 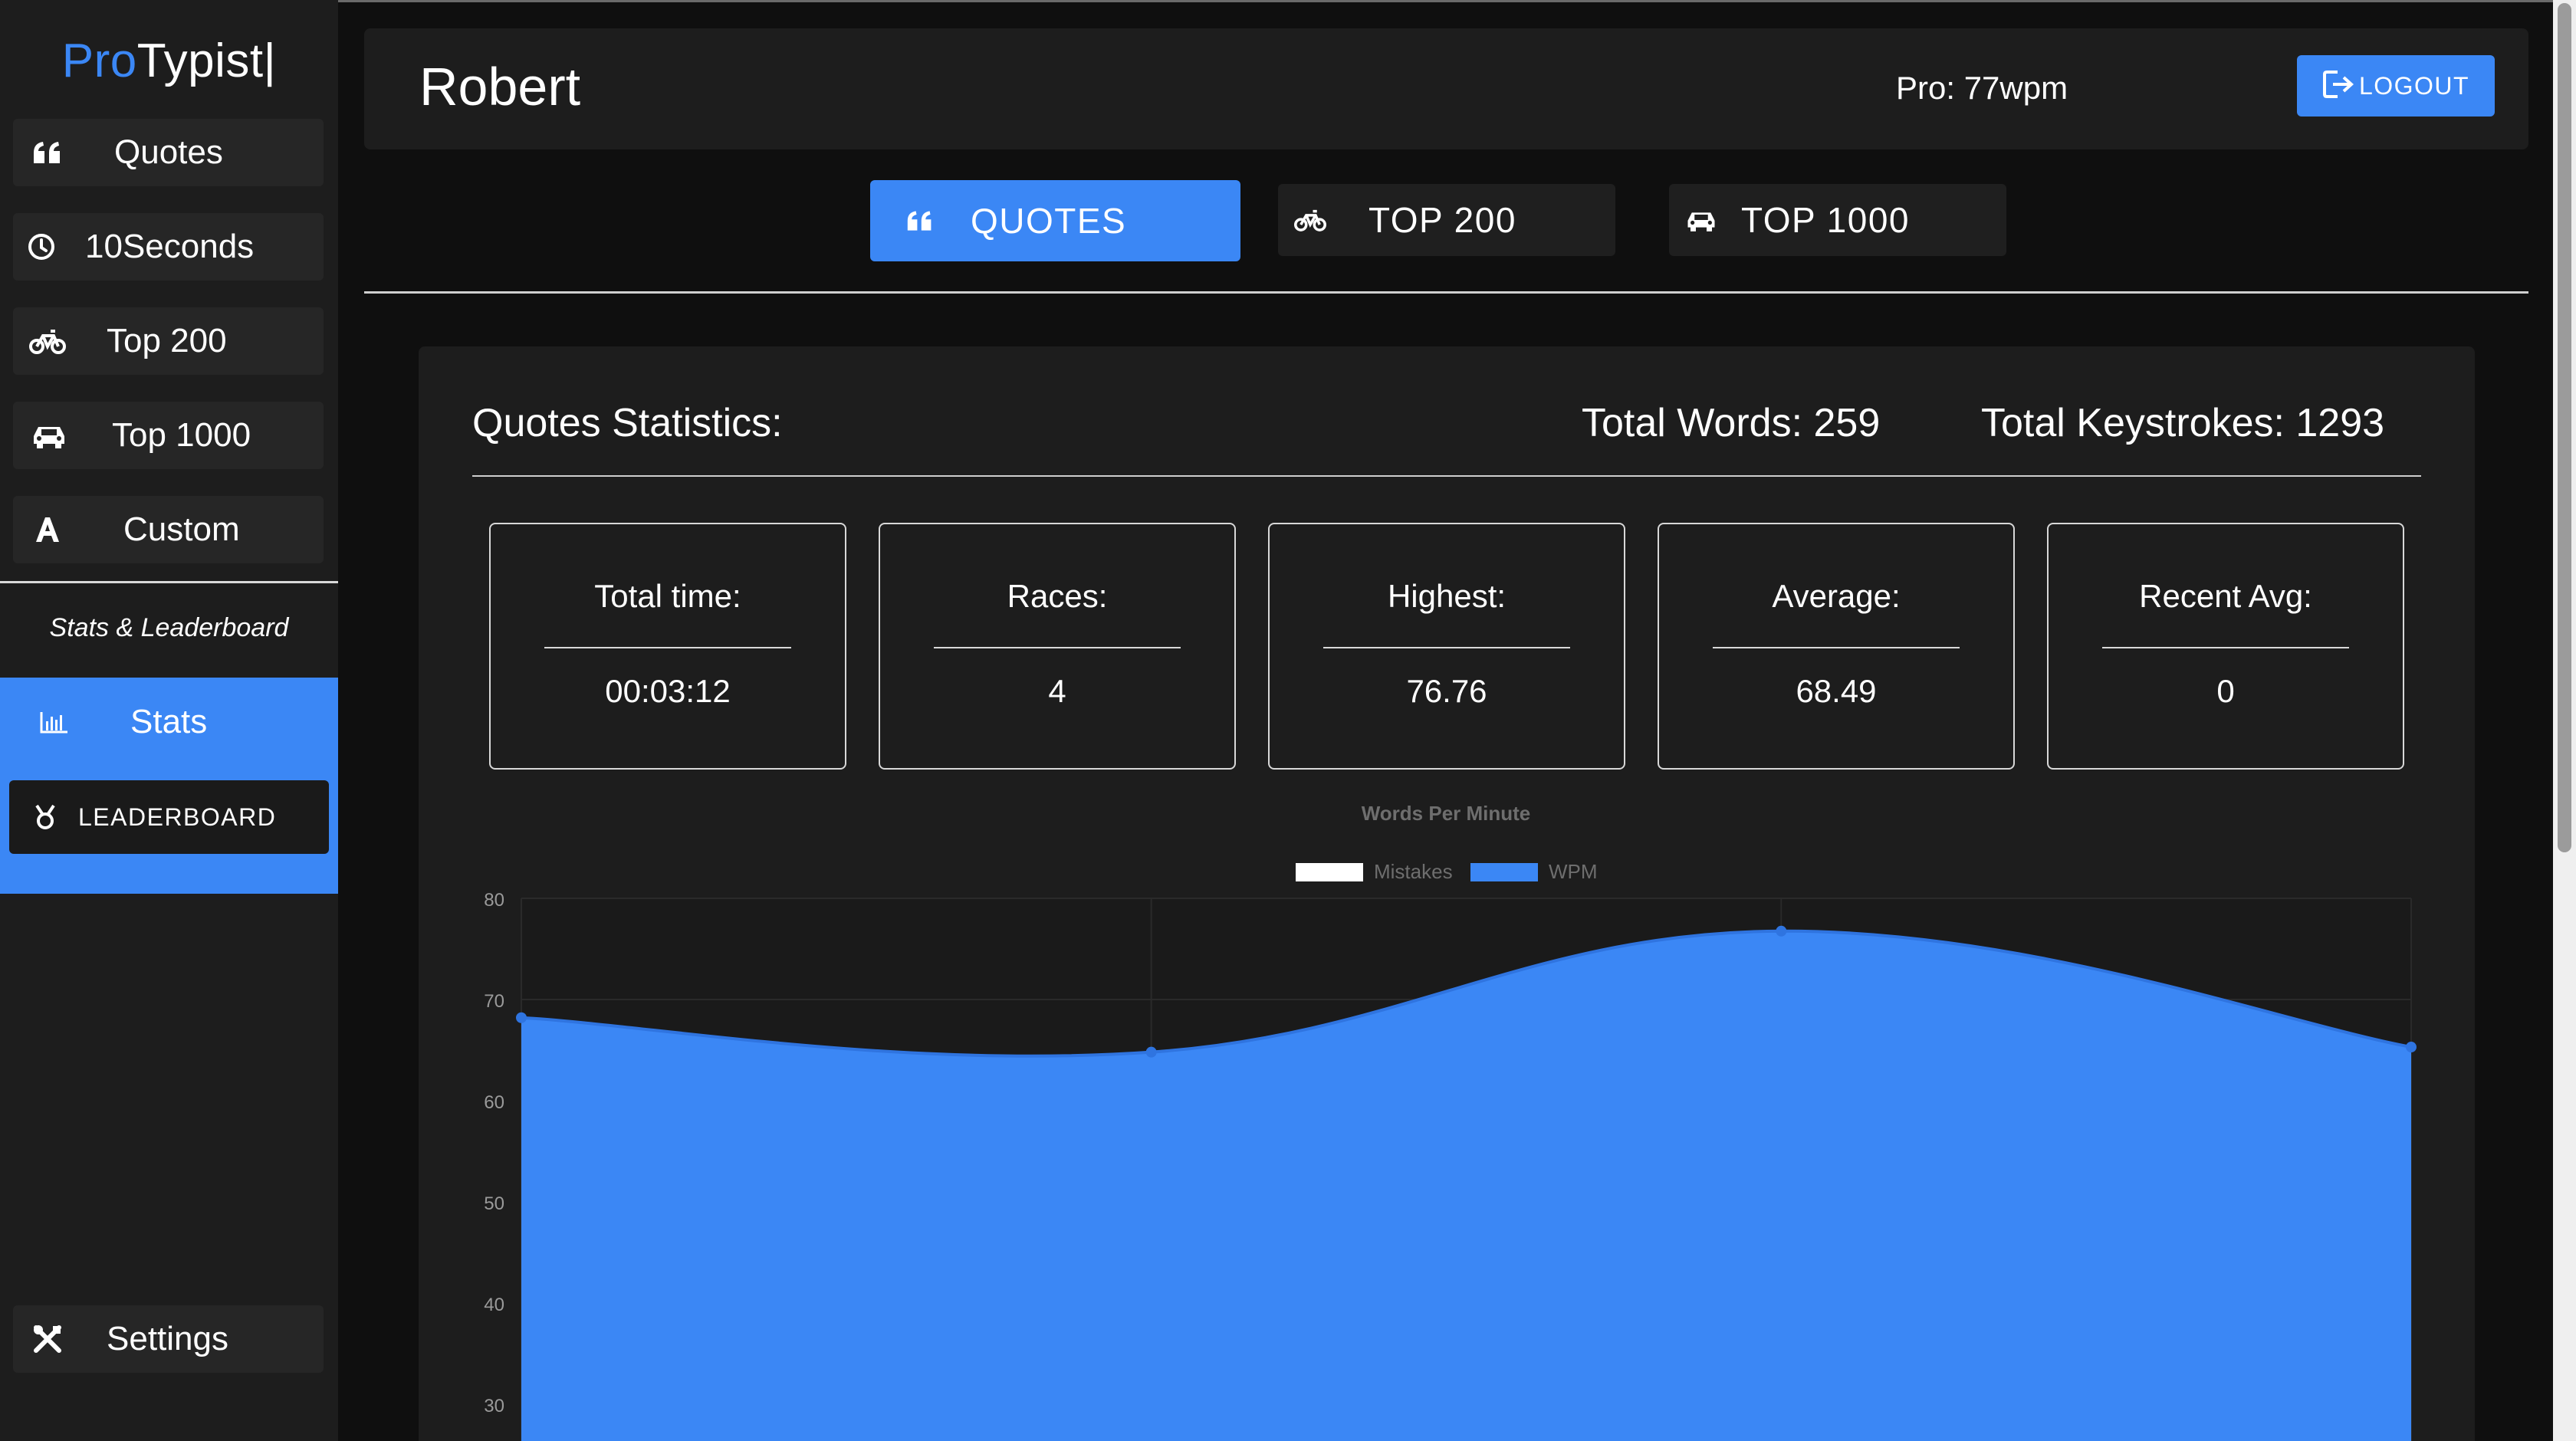 What do you see at coordinates (494, 901) in the screenshot?
I see `chart-y-tick-label: 80` at bounding box center [494, 901].